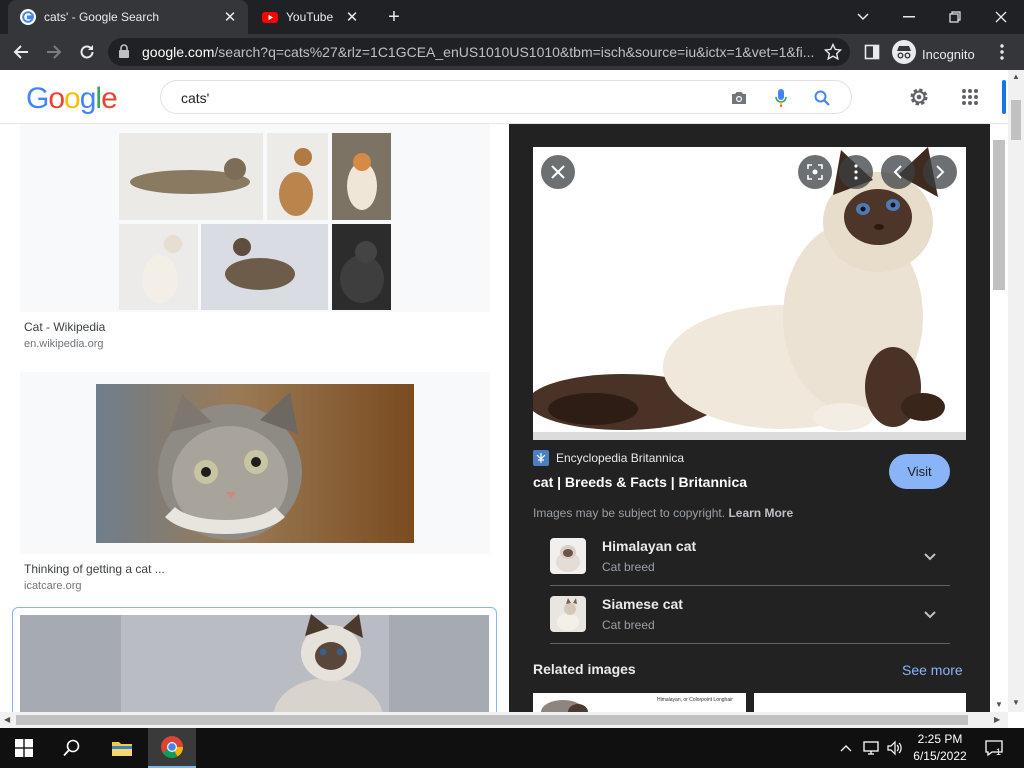 The height and width of the screenshot is (768, 1024). I want to click on more-menu-icon, so click(1002, 52).